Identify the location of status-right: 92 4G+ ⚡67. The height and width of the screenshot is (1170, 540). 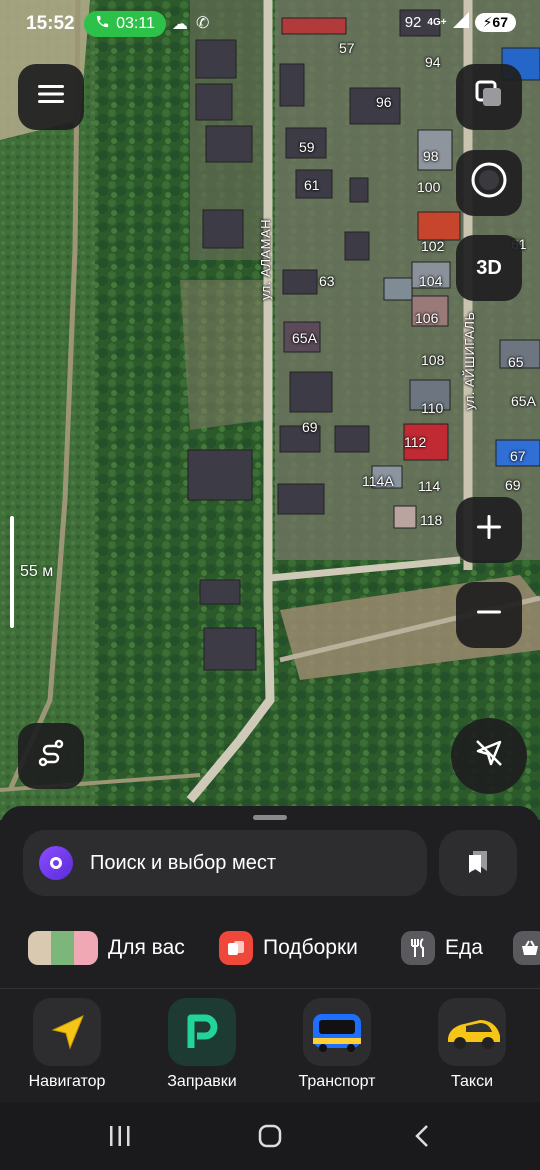
(460, 22).